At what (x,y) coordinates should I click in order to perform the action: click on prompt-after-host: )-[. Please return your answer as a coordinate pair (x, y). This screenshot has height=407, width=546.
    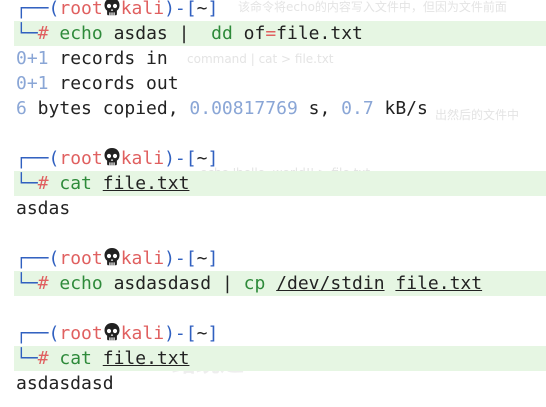
    Looking at the image, I should click on (180, 9).